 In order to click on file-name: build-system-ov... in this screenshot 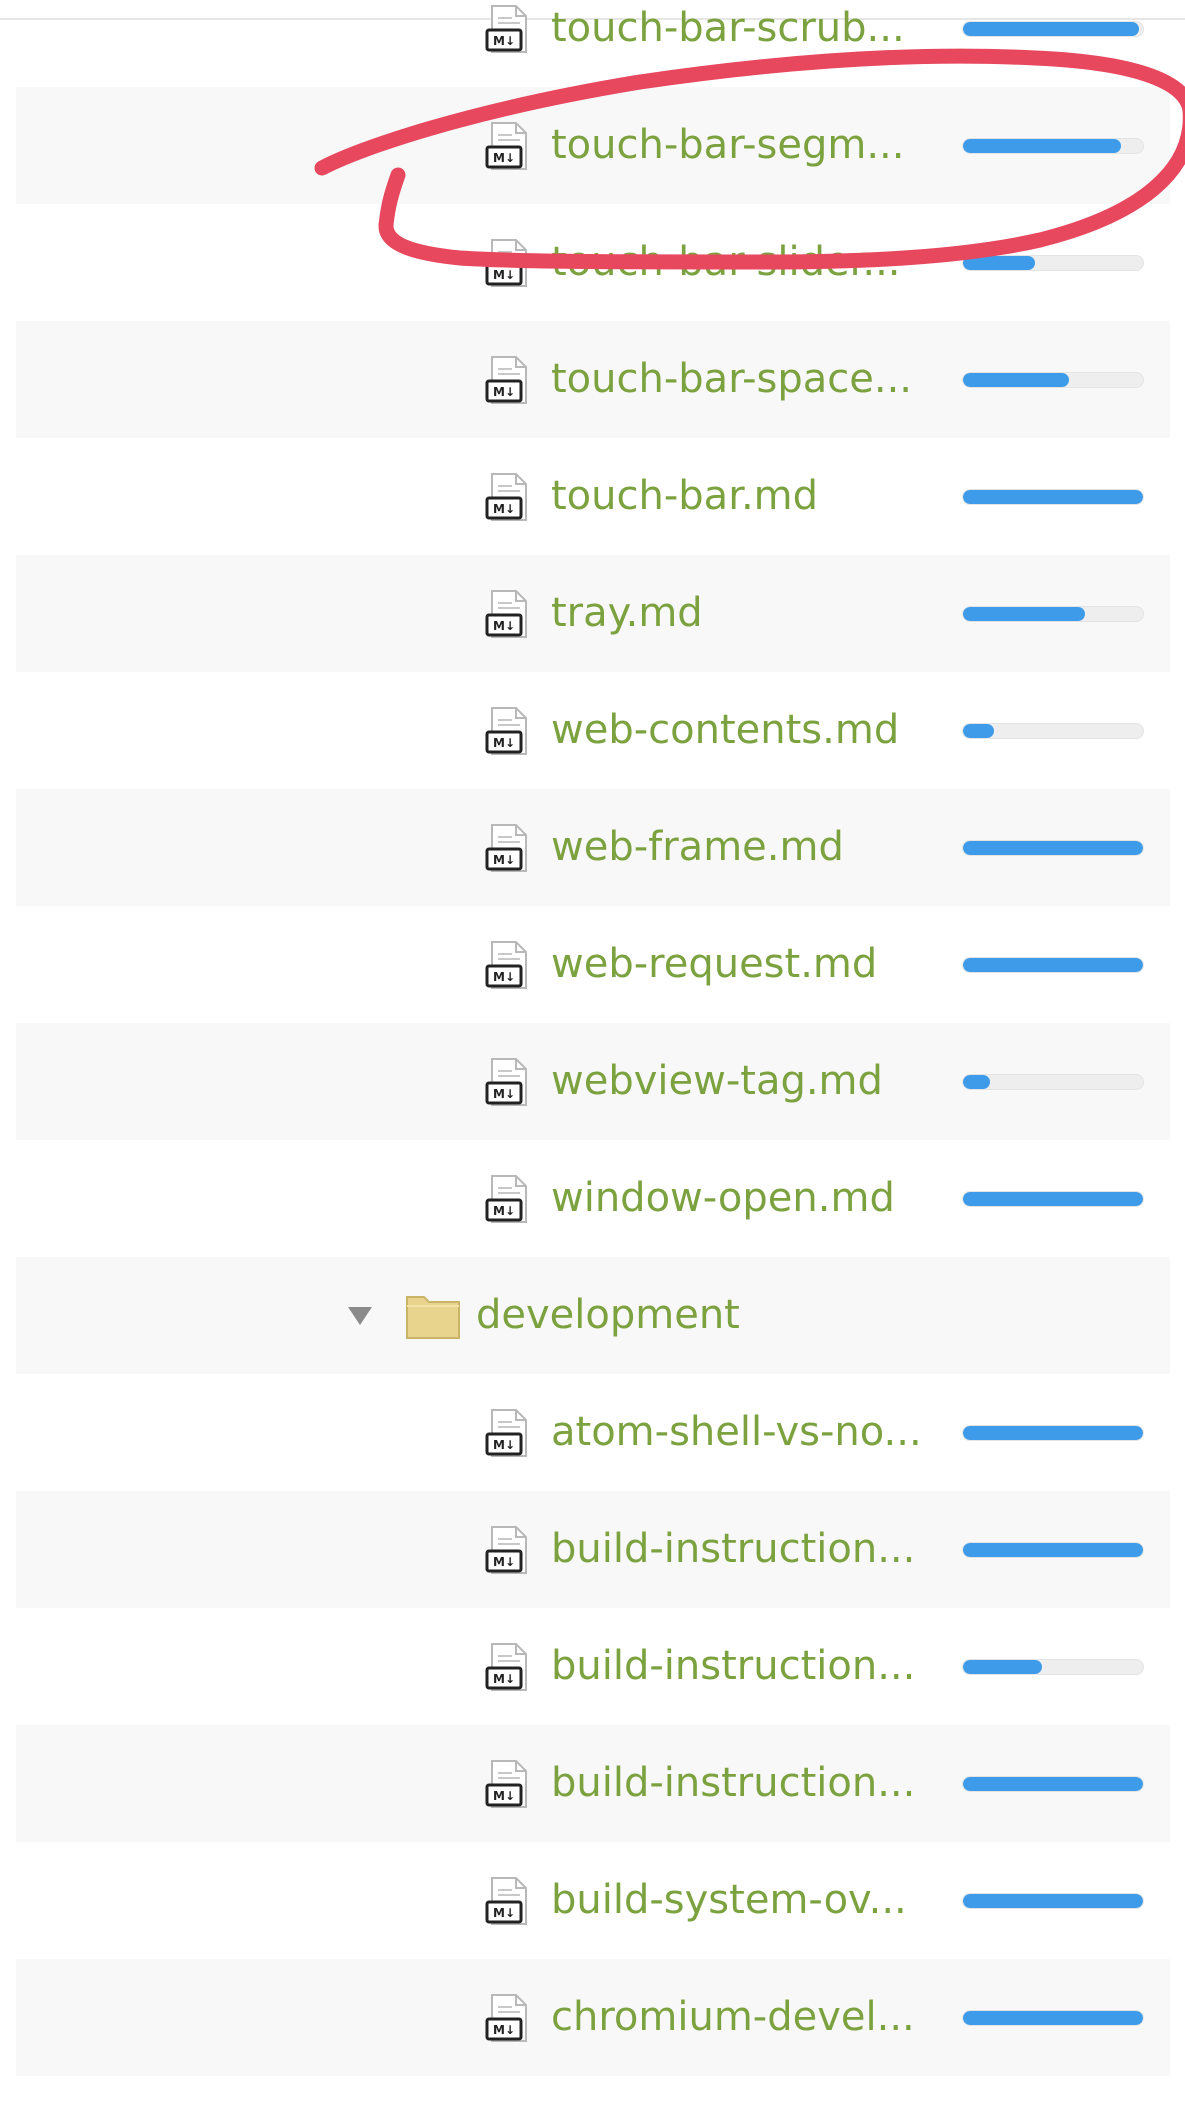, I will do `click(729, 1900)`.